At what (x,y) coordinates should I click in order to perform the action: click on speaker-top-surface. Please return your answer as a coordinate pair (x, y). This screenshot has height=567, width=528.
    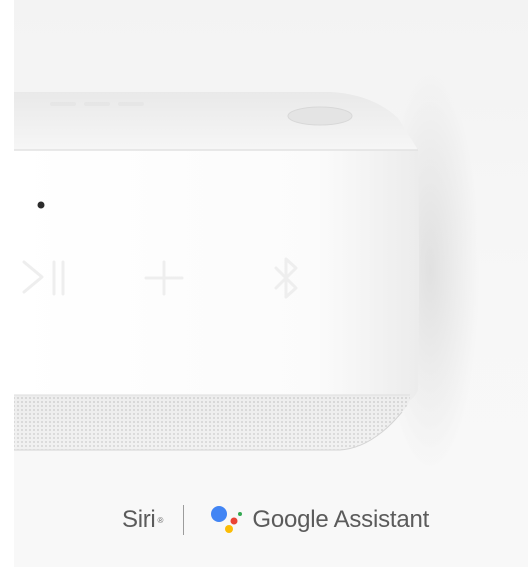
    Looking at the image, I should click on (216, 121).